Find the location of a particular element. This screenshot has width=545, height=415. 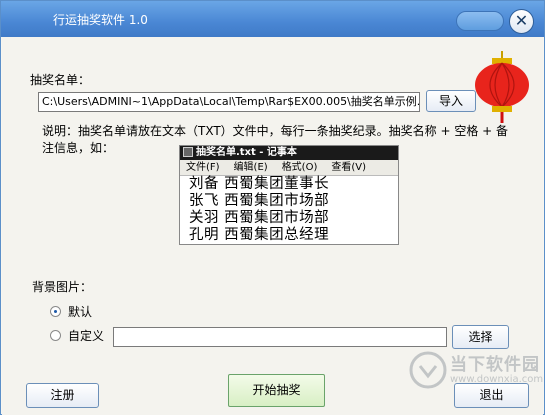

notepad-title: 抽奖名单.txt - 记事本 is located at coordinates (246, 152).